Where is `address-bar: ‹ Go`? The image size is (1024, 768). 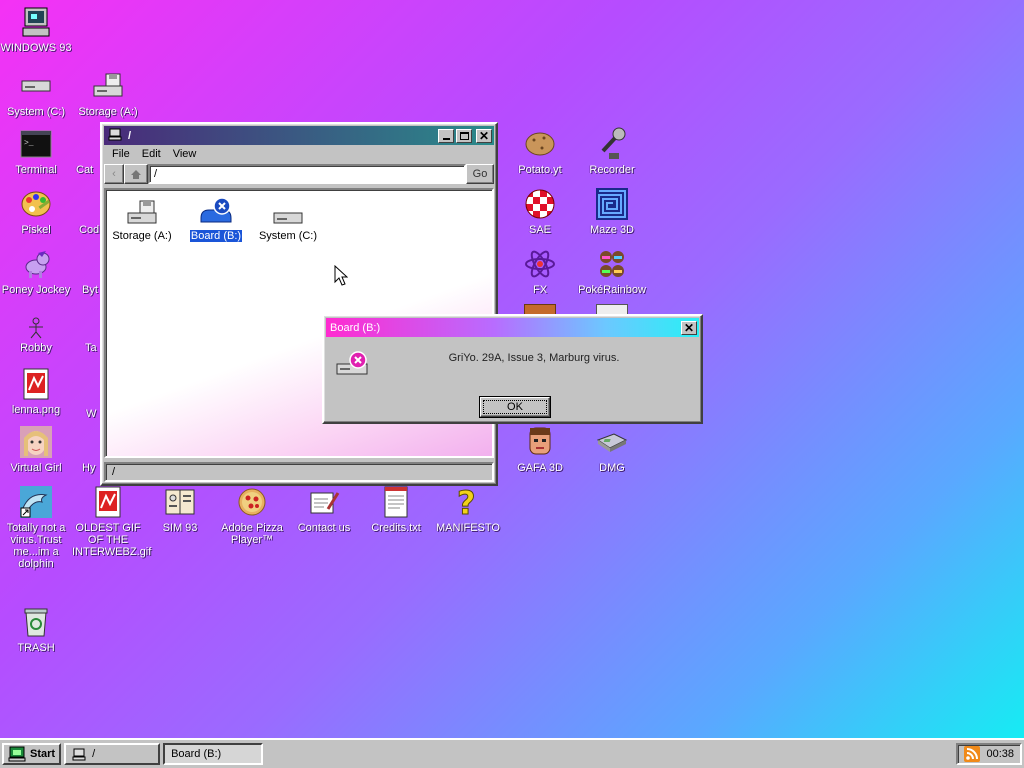
address-bar: ‹ Go is located at coordinates (299, 174).